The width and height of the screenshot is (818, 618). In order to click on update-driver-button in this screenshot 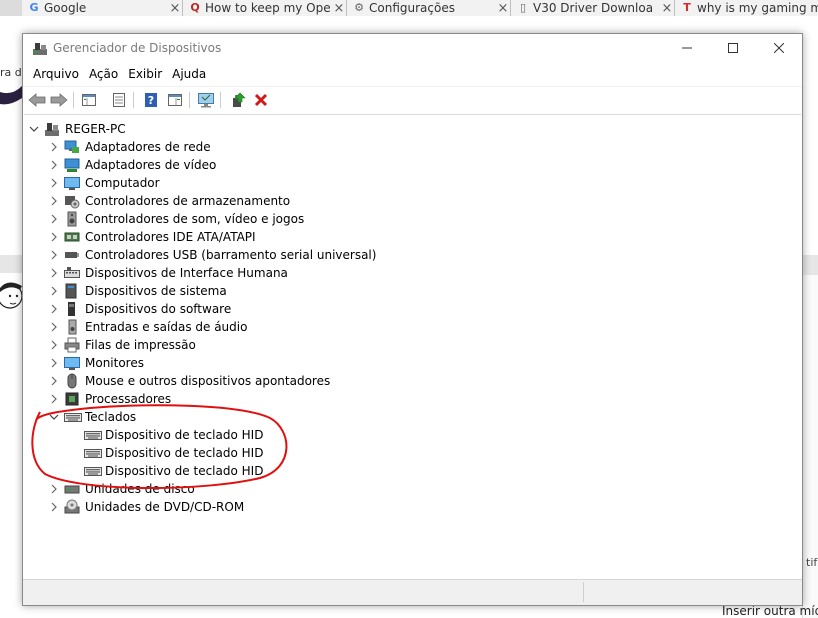, I will do `click(238, 100)`.